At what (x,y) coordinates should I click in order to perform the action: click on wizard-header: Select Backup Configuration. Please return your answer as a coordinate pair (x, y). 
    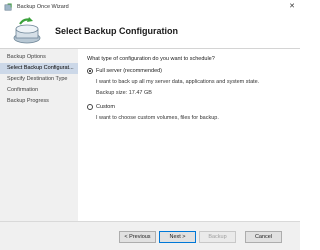
    Looking at the image, I should click on (150, 31).